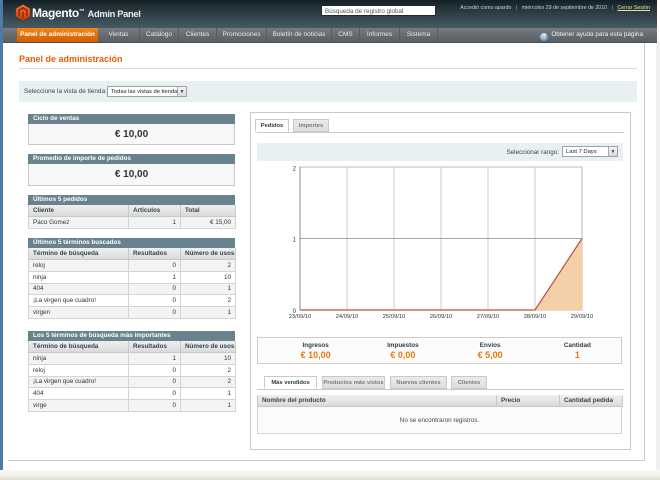 The image size is (660, 480). What do you see at coordinates (295, 170) in the screenshot?
I see `svg-text: 2` at bounding box center [295, 170].